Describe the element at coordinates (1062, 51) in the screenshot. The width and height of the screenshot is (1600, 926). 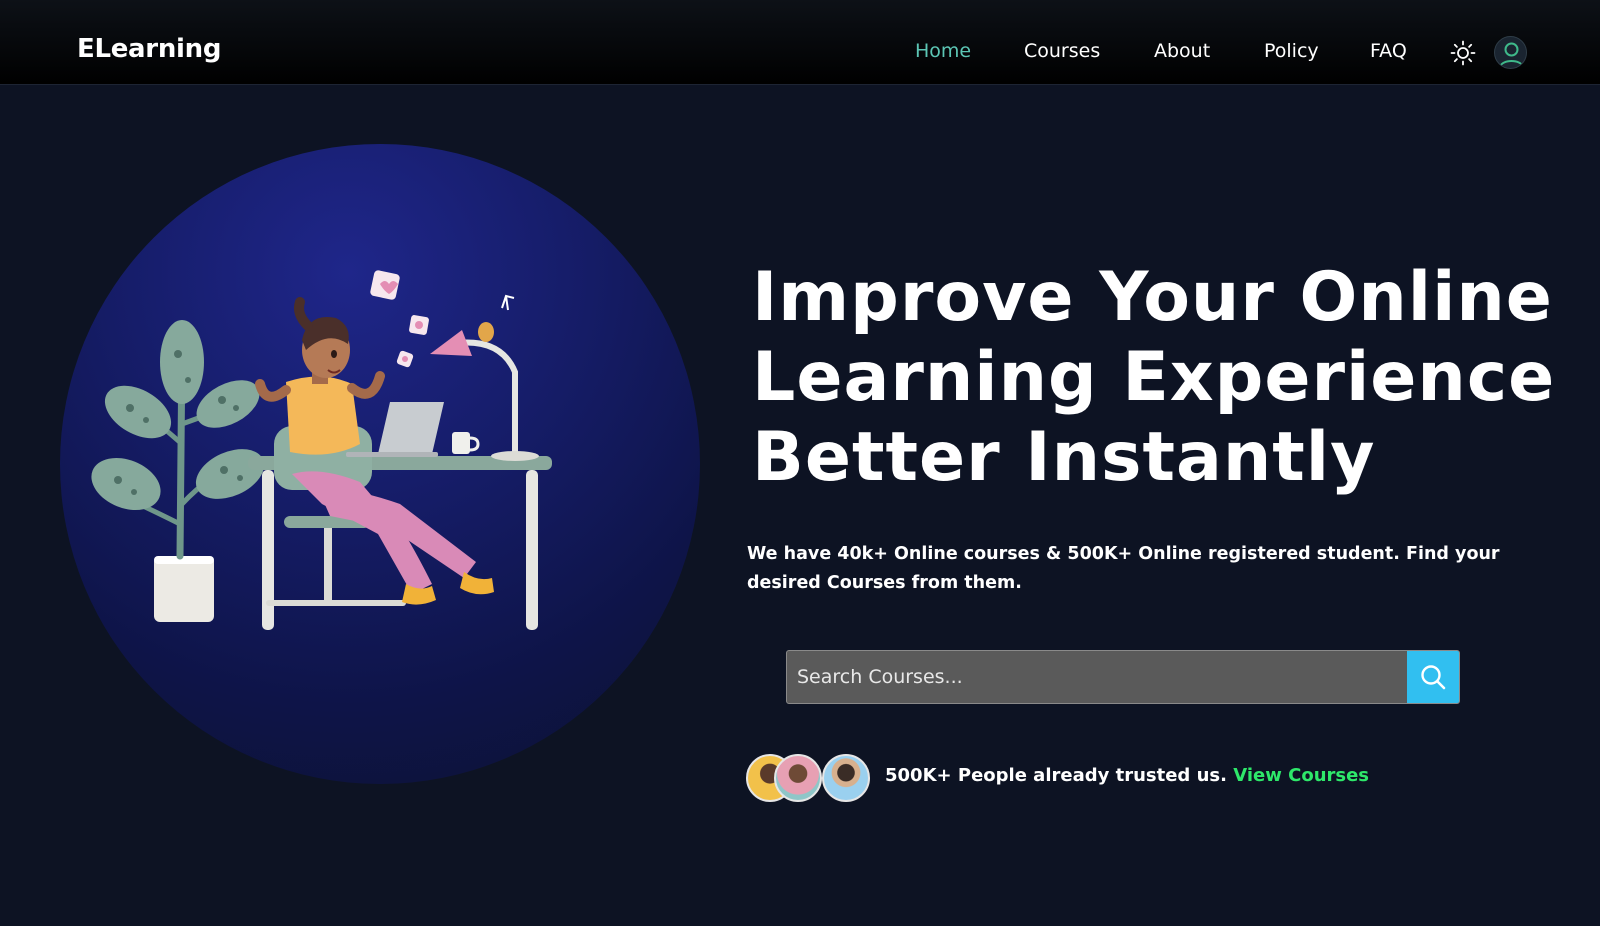
I see `nav-link-courses: Courses` at that location.